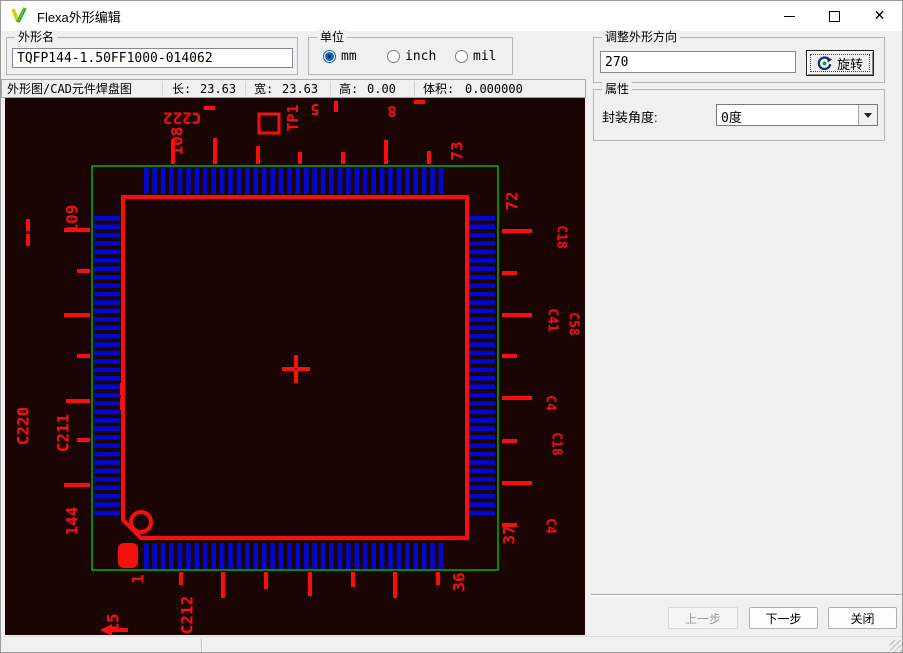  I want to click on next-step-button: 下一步, so click(783, 618).